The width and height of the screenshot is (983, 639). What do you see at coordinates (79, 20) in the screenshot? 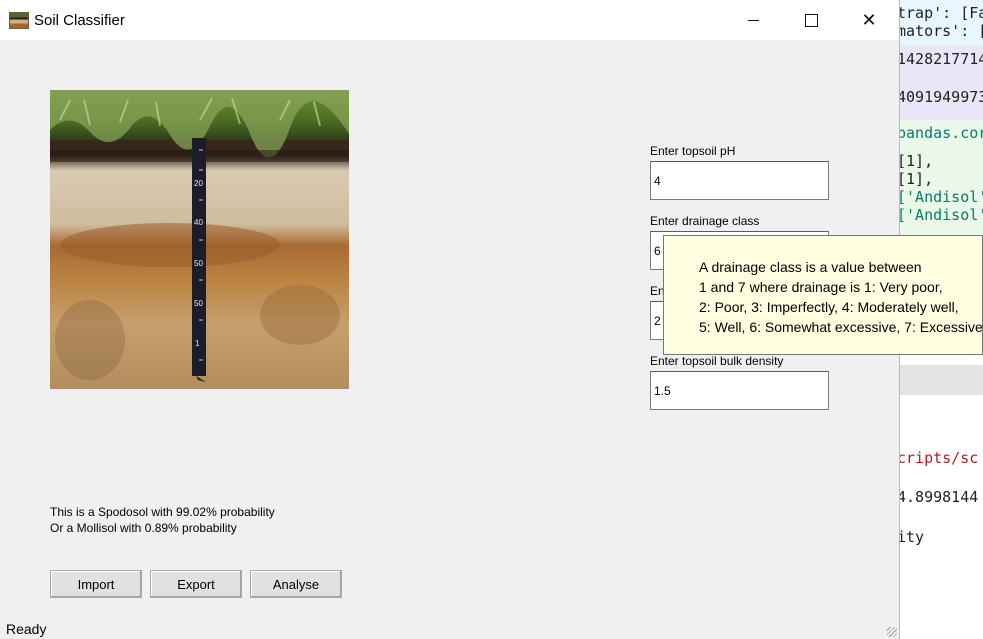
I see `window-title: Soil Classifier` at bounding box center [79, 20].